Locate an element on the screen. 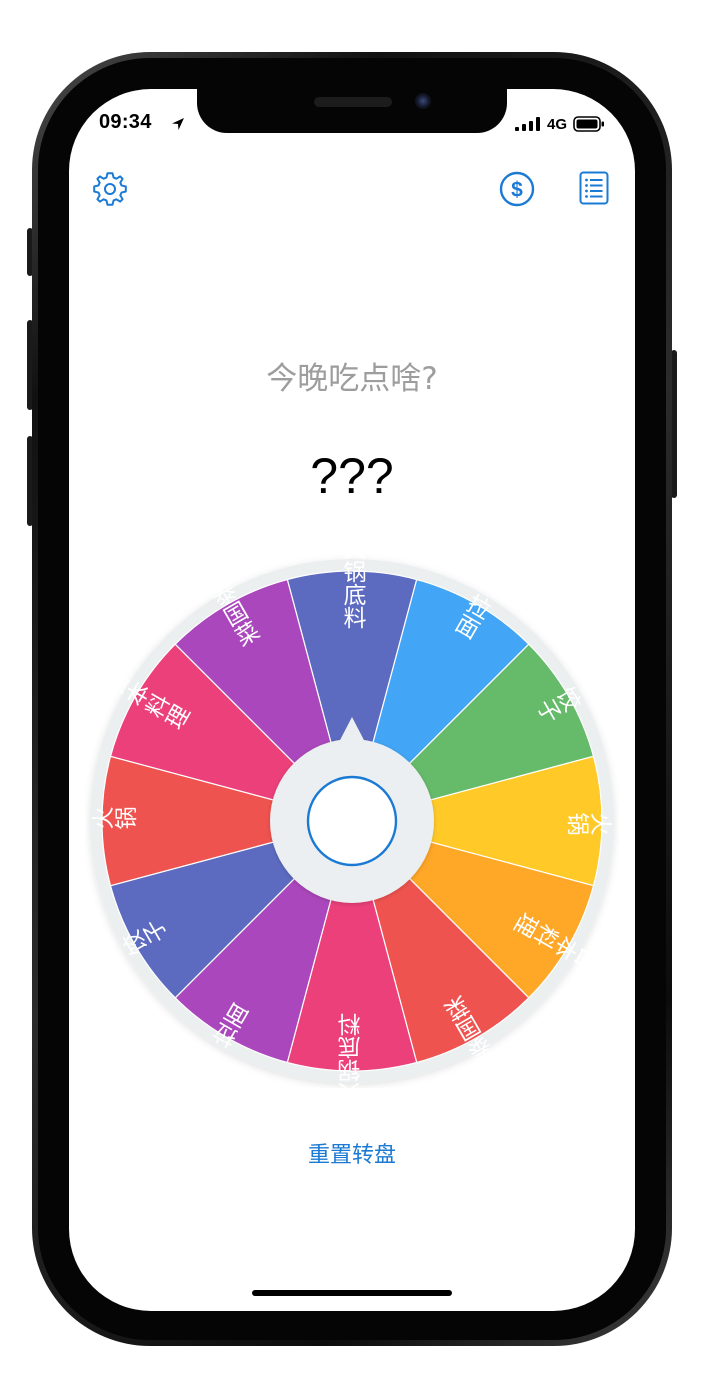 The width and height of the screenshot is (702, 1398). front-camera is located at coordinates (423, 101).